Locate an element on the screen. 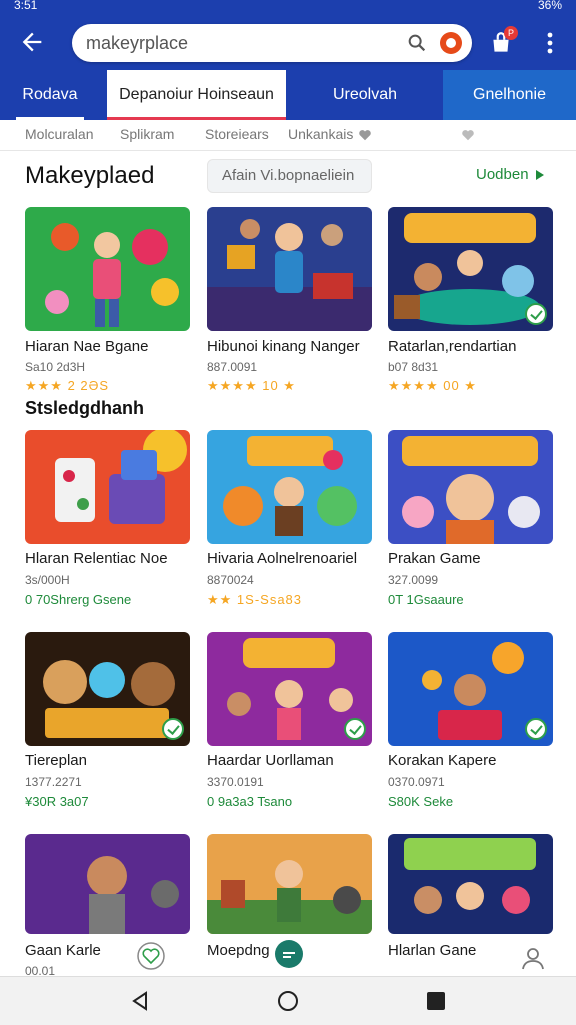  game-title: Hlaran Relentiac Noe is located at coordinates (96, 558).